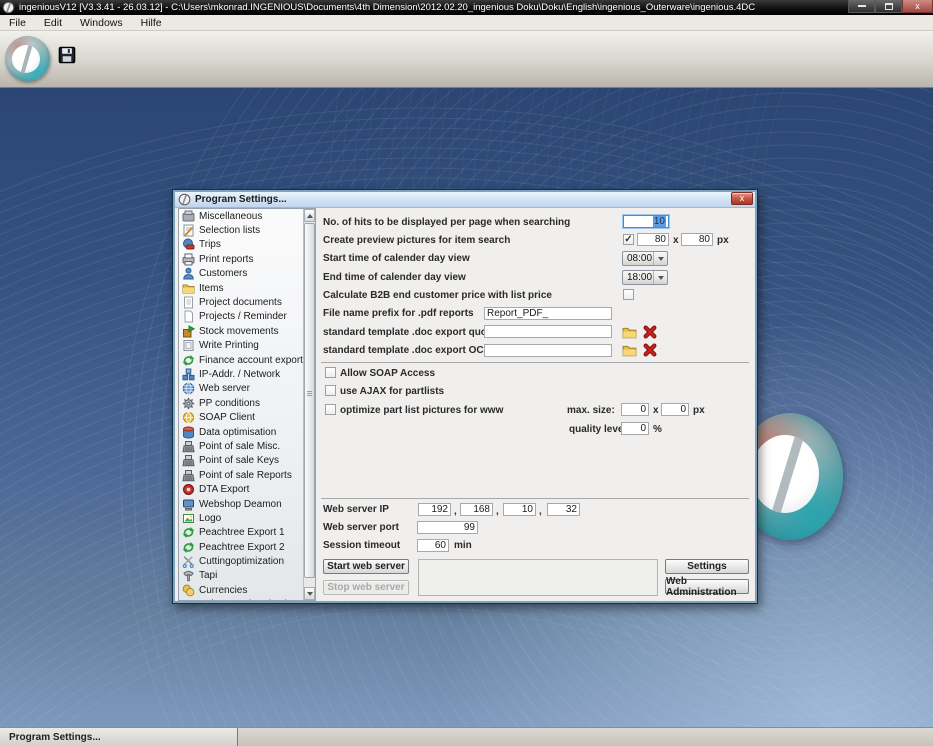 Image resolution: width=933 pixels, height=746 pixels. Describe the element at coordinates (707, 566) in the screenshot. I see `settings-button: Settings` at that location.